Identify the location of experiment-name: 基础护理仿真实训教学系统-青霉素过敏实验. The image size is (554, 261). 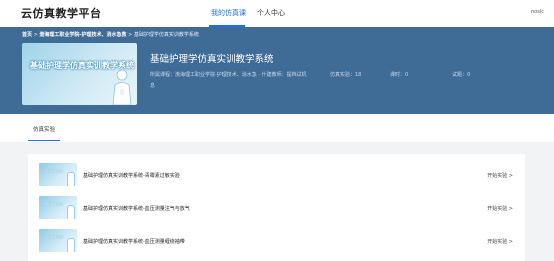
(131, 176).